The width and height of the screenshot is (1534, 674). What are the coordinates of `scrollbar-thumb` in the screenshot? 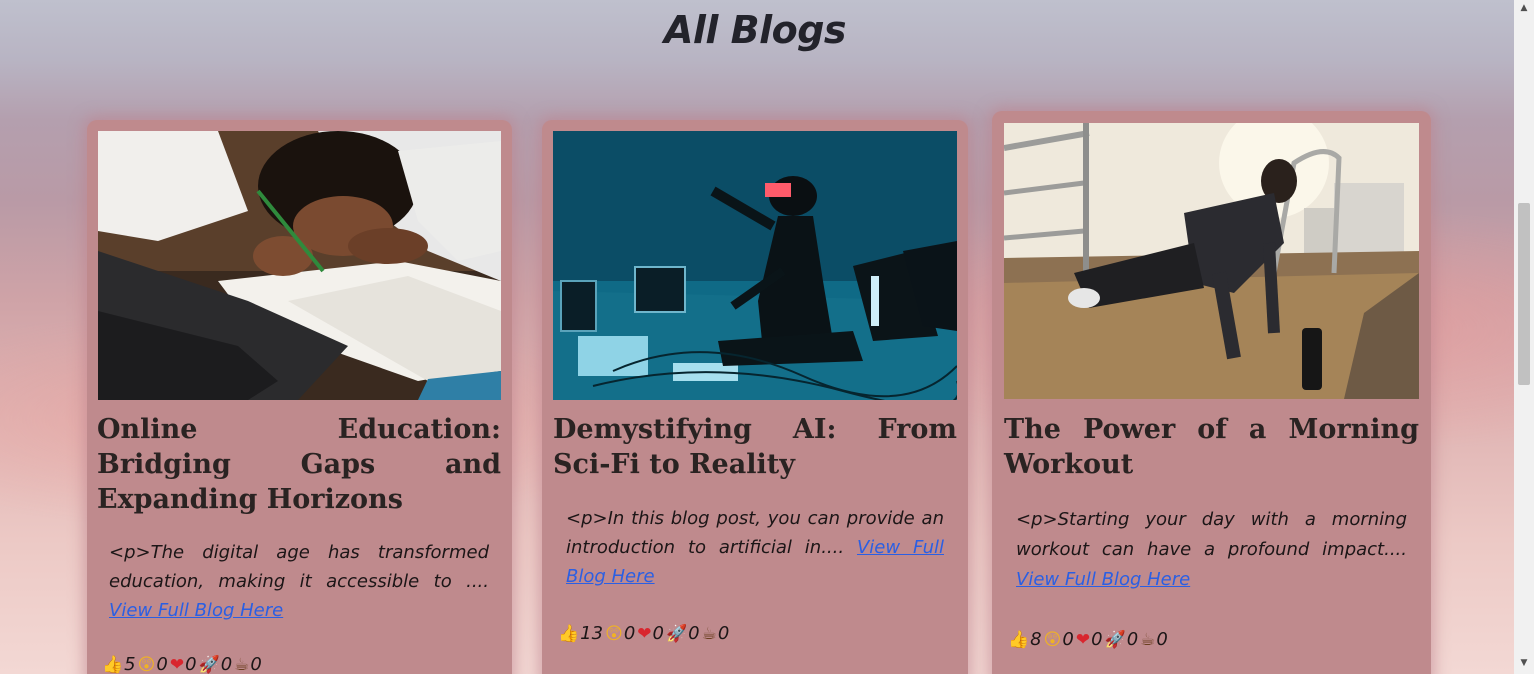 It's located at (1524, 294).